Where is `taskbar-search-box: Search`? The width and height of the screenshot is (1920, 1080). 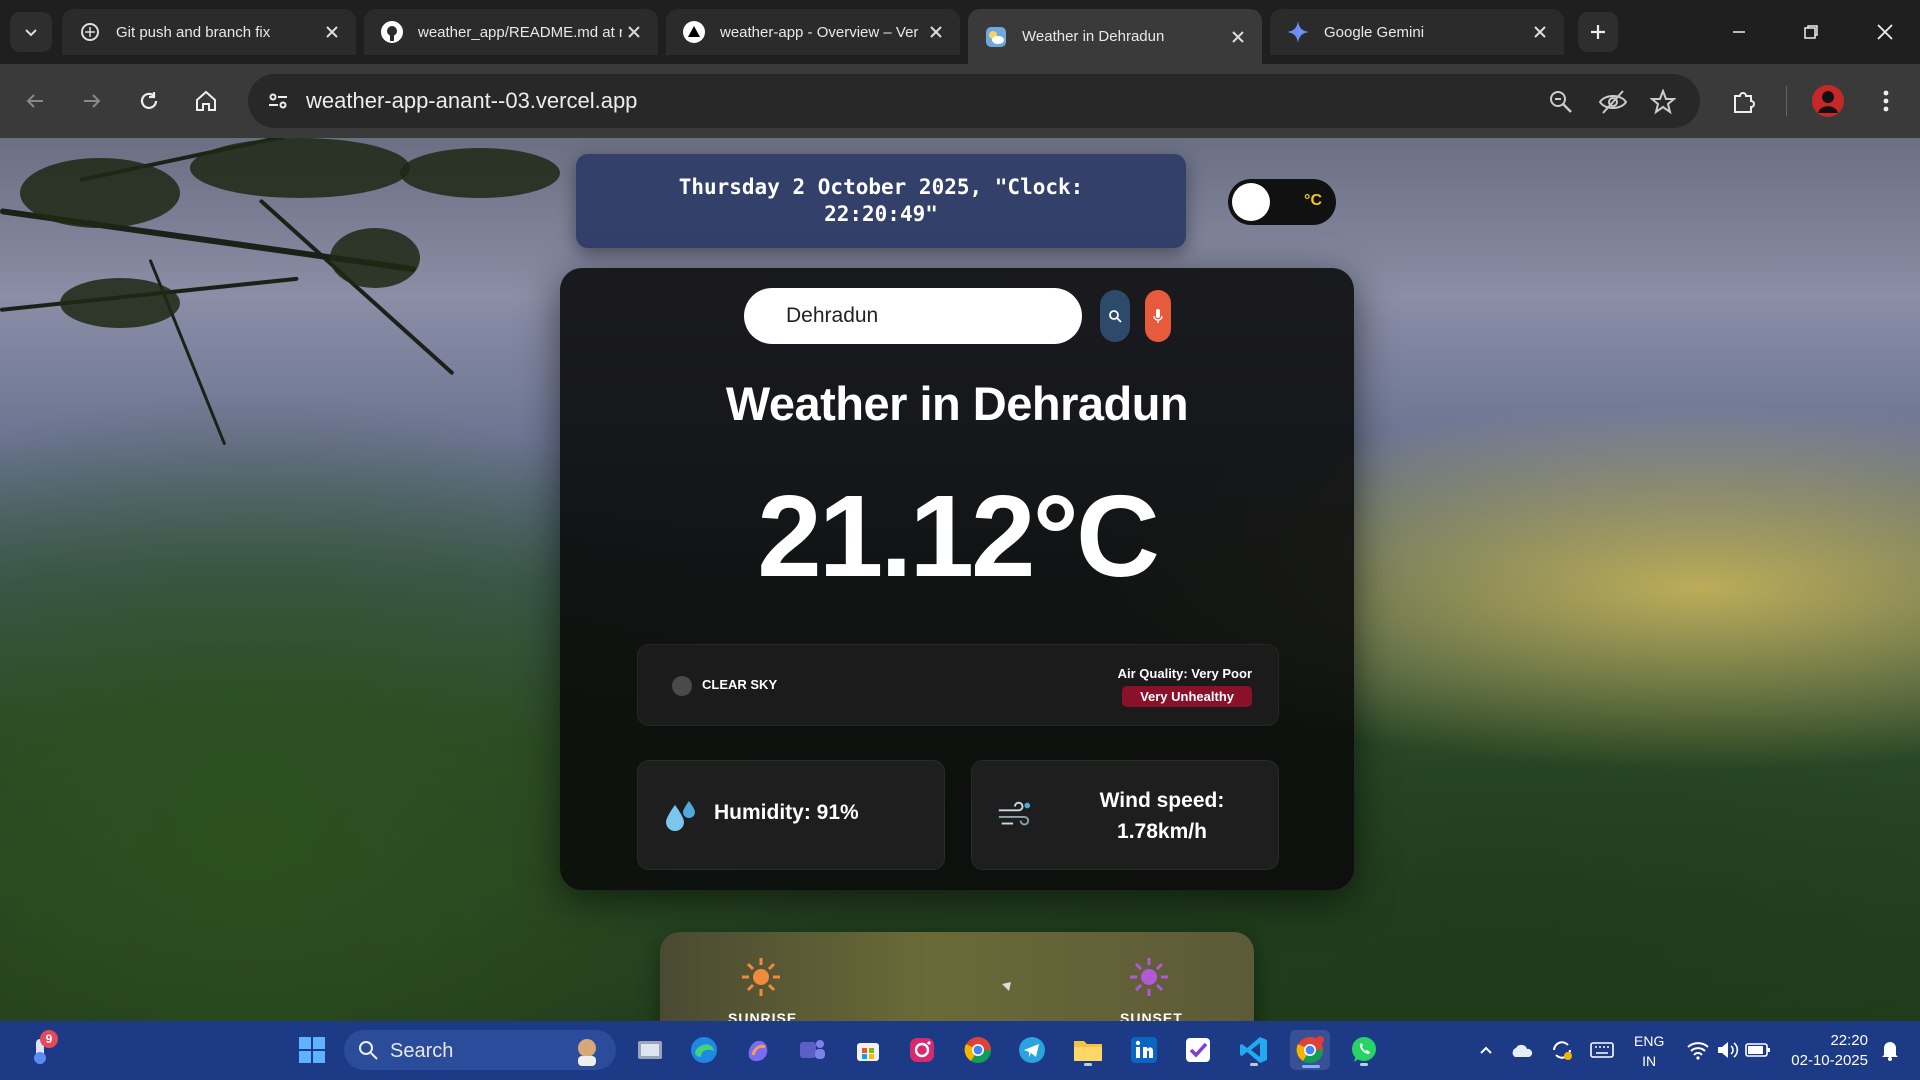
taskbar-search-box: Search is located at coordinates (480, 1050).